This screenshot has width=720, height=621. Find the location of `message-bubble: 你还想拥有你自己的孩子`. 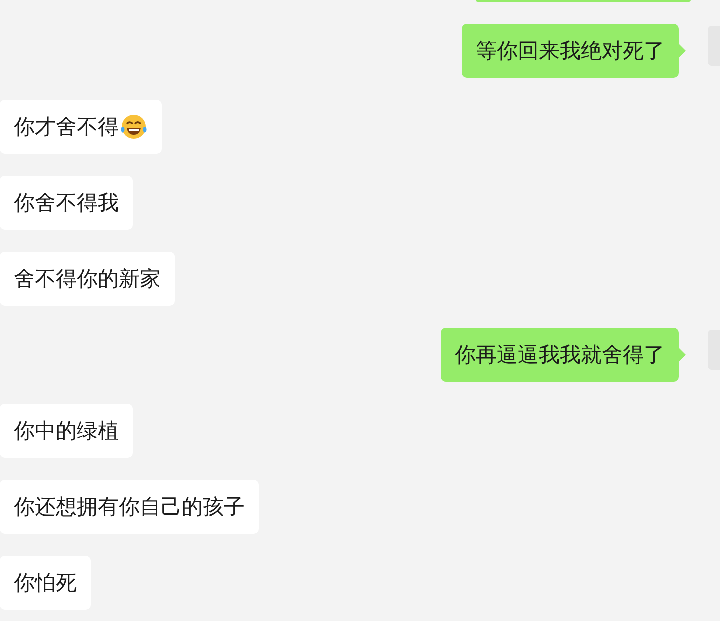

message-bubble: 你还想拥有你自己的孩子 is located at coordinates (129, 507).